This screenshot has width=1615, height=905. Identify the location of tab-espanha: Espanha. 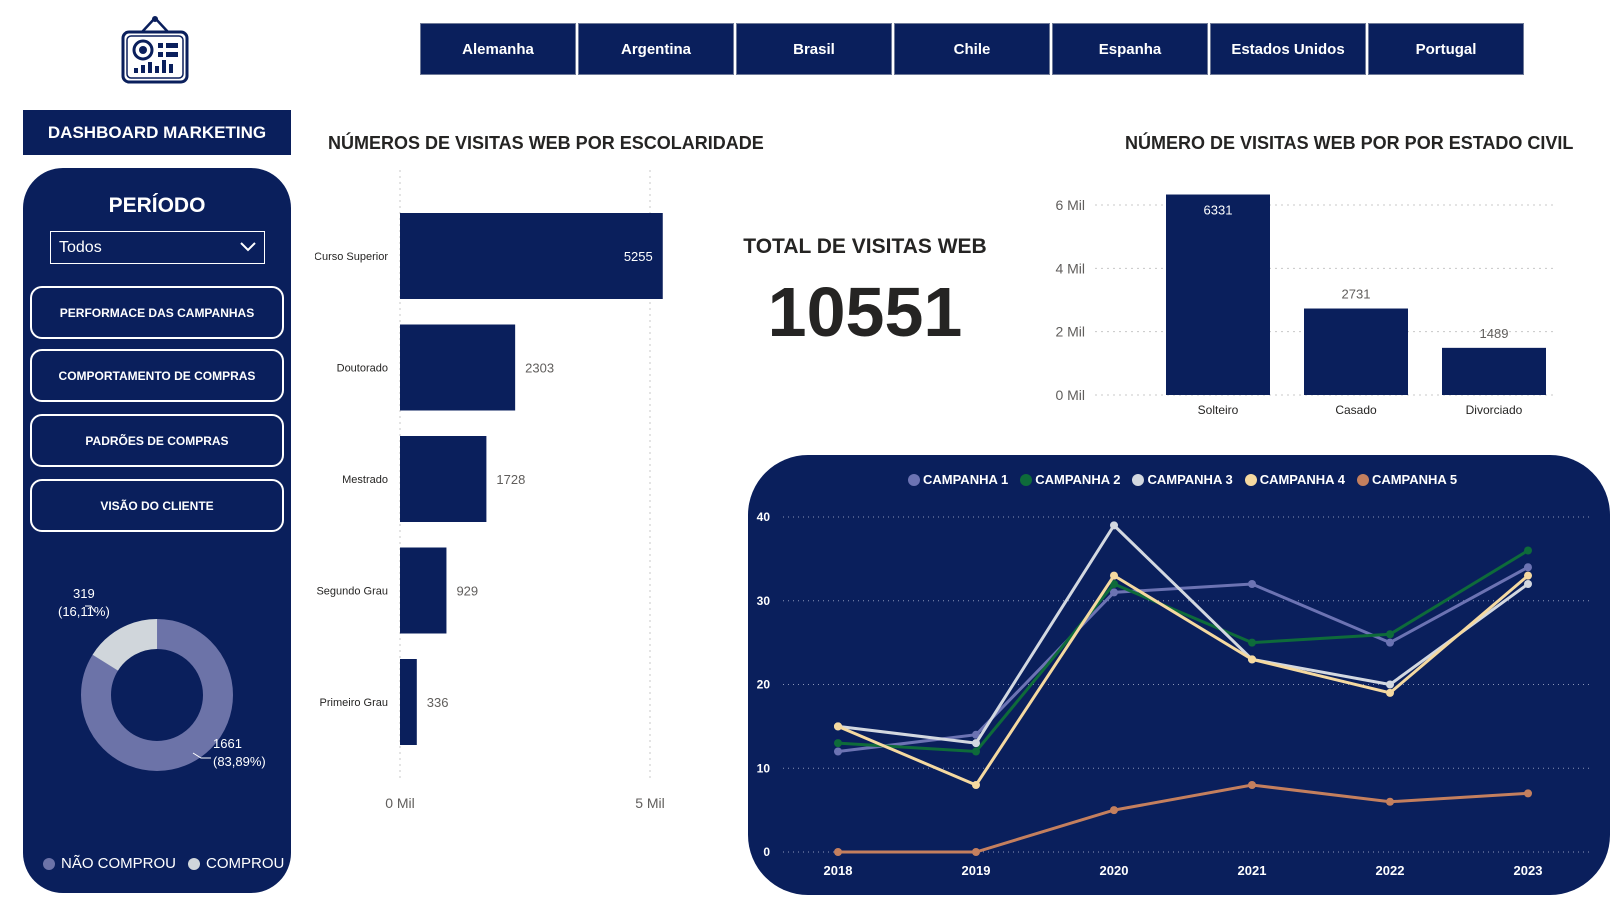
(1130, 49).